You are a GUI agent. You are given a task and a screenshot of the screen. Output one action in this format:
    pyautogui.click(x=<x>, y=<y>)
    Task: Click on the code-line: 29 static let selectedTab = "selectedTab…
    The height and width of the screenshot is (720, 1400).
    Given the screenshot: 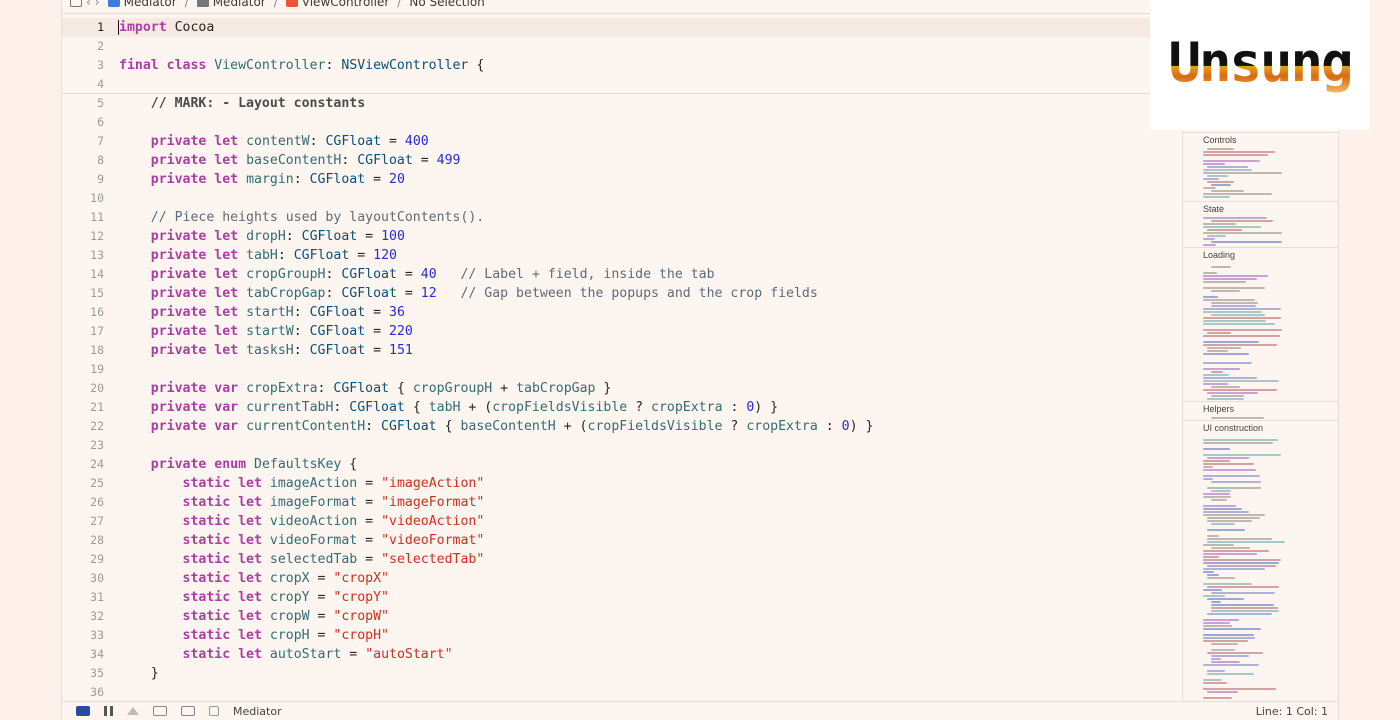 What is the action you would take?
    pyautogui.click(x=622, y=559)
    